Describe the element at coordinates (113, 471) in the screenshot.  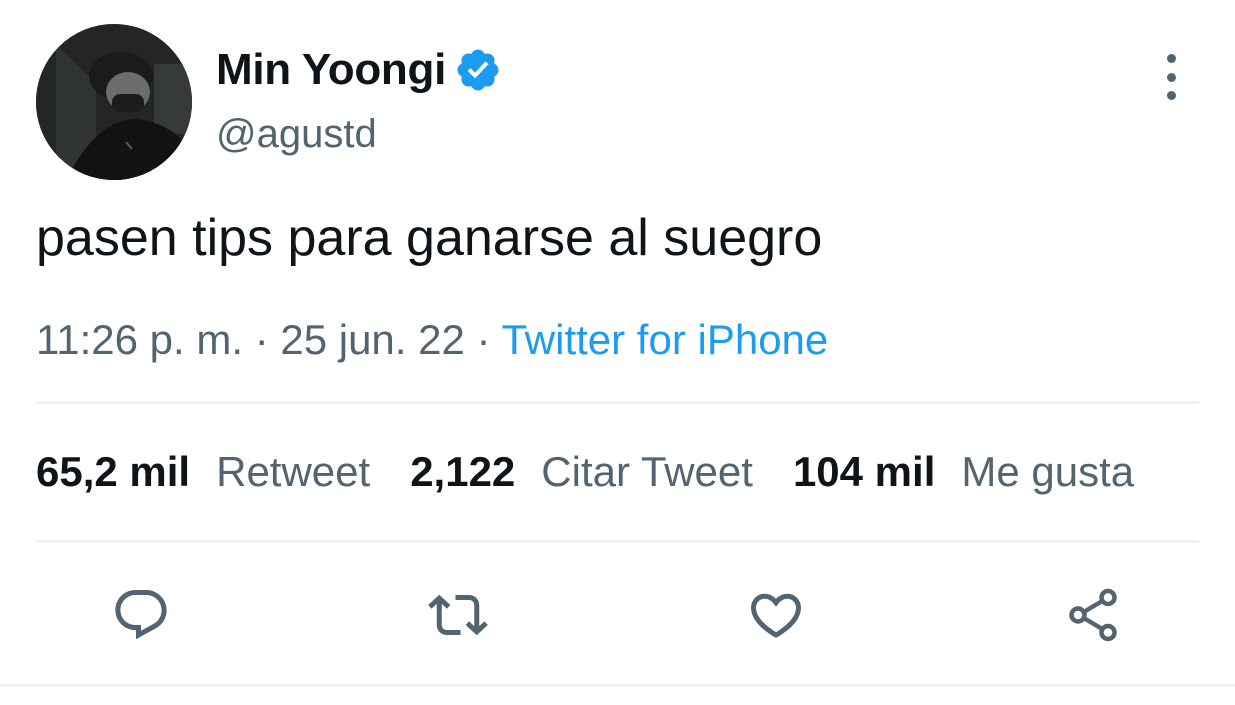
I see `retweets-count: 65,2 mil` at that location.